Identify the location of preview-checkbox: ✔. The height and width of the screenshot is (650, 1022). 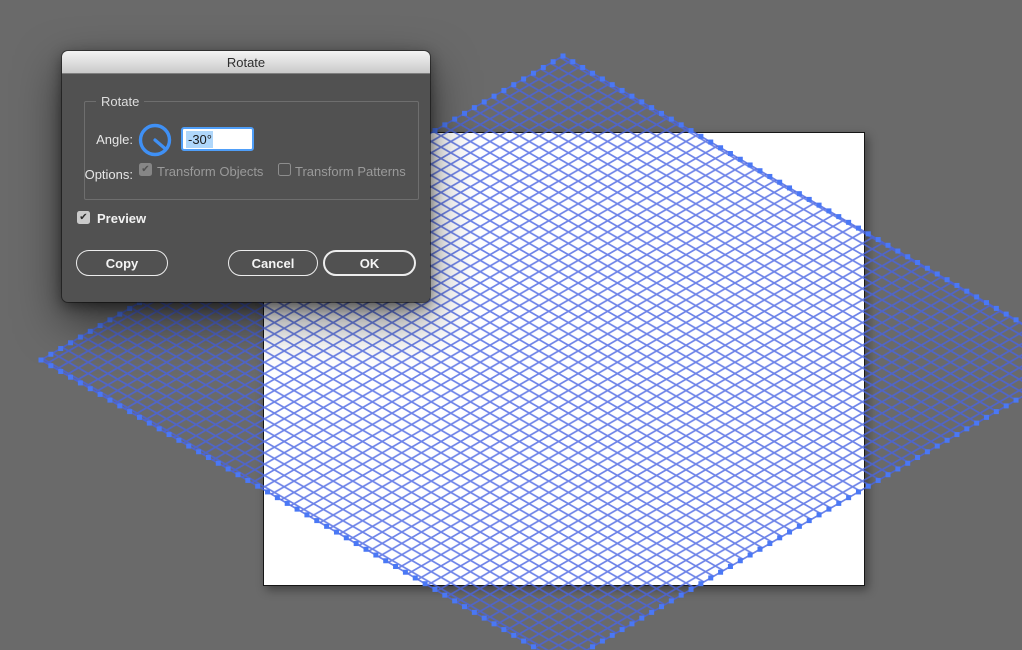
(83, 217).